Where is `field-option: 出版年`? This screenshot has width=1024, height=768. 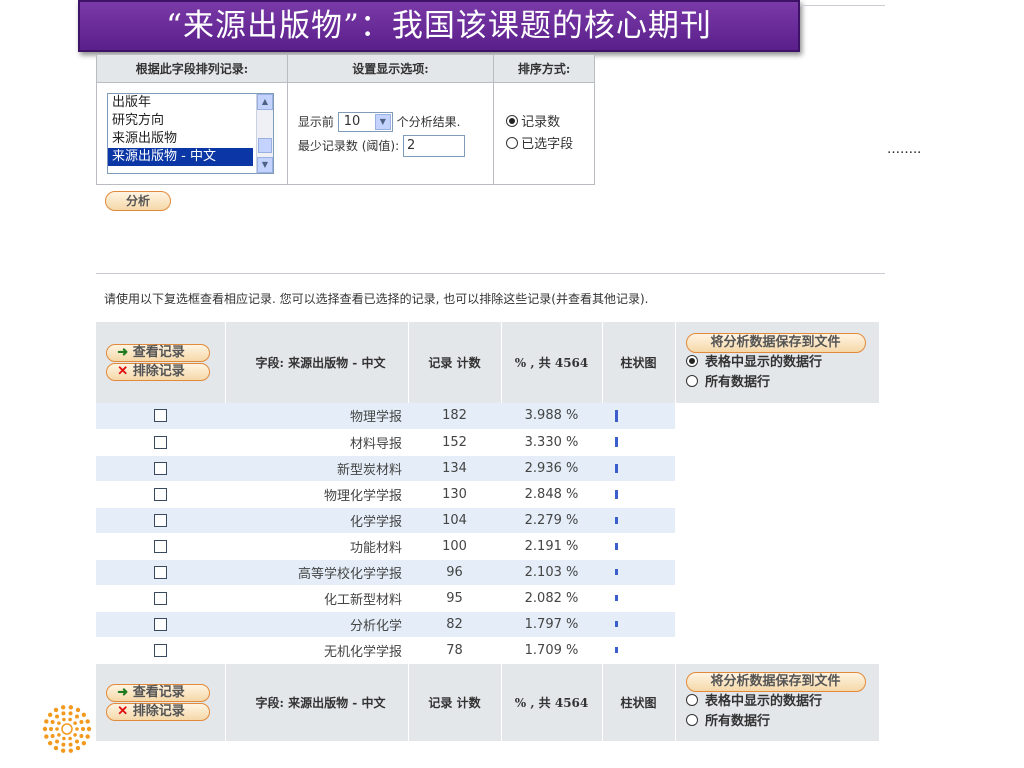
field-option: 出版年 is located at coordinates (190, 103).